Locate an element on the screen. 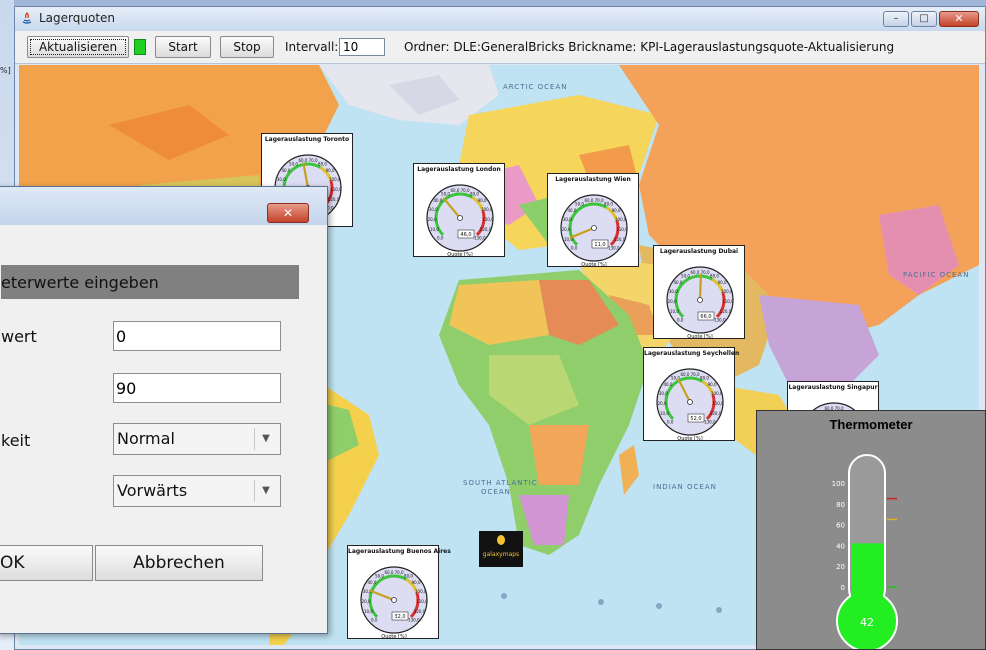 The width and height of the screenshot is (986, 650). field-label-start-value: wert is located at coordinates (19, 336).